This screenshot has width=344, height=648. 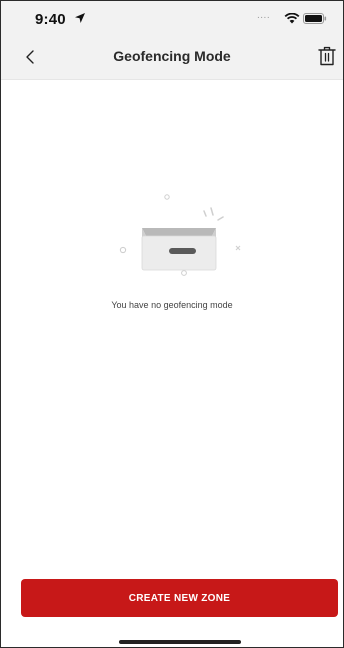 What do you see at coordinates (180, 235) in the screenshot?
I see `empty-drawer-icon` at bounding box center [180, 235].